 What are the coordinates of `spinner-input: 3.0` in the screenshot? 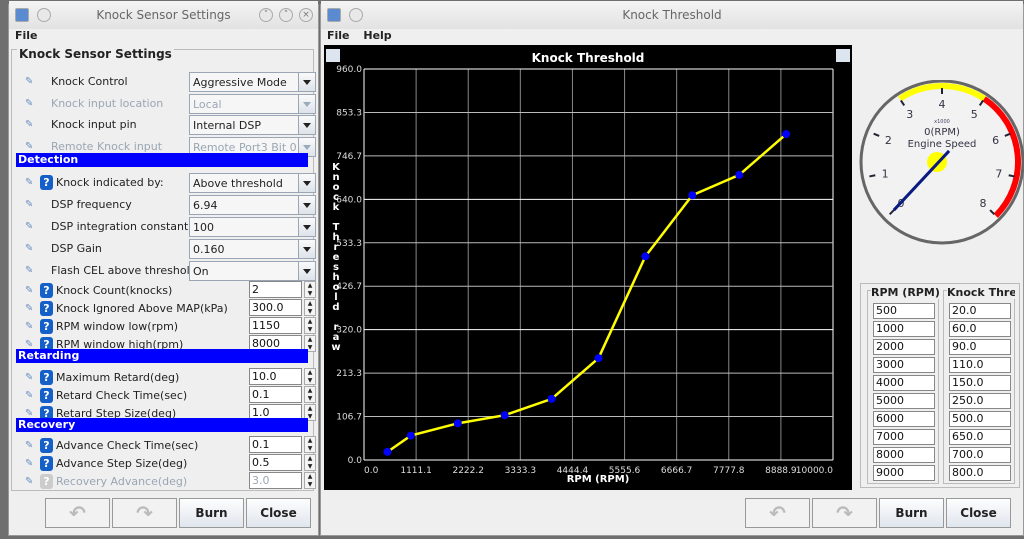 It's located at (275, 480).